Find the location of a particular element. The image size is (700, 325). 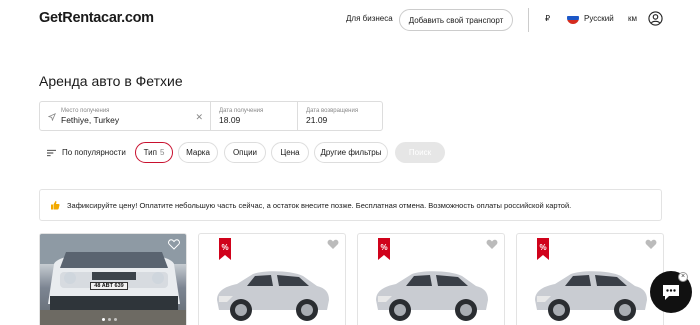

return-label: Дата возвращения is located at coordinates (332, 111).